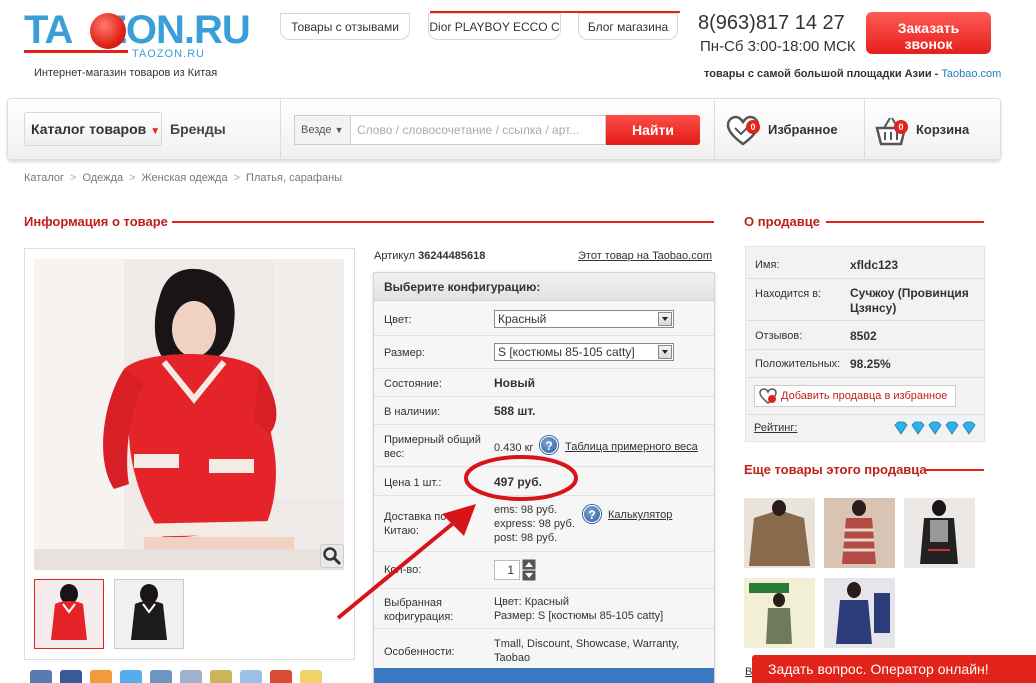  I want to click on color-select: Красный, so click(584, 319).